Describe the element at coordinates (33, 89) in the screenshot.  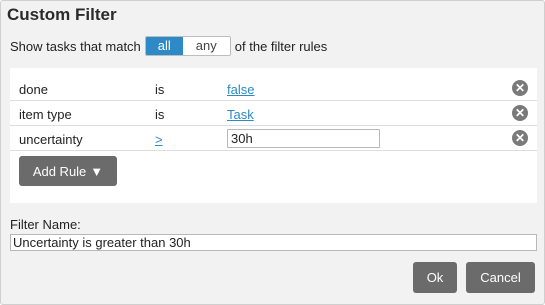
I see `rule-field: done` at that location.